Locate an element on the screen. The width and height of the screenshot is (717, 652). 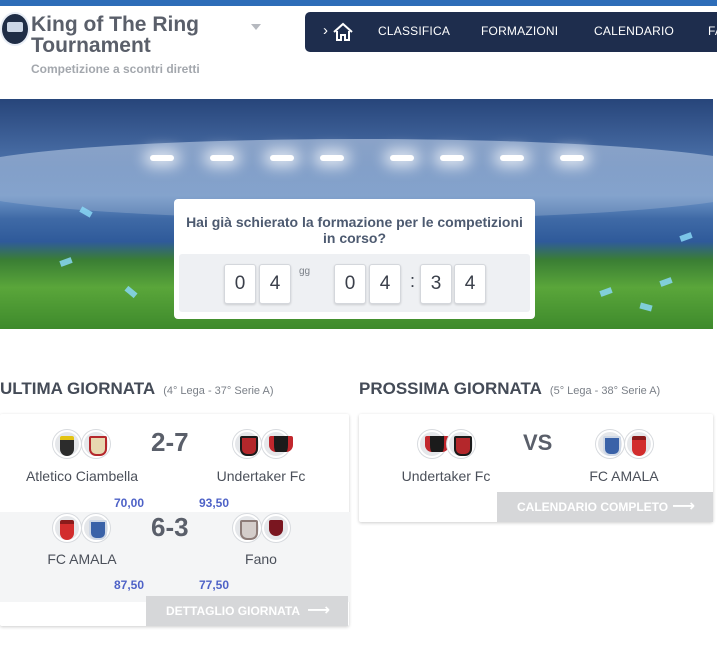
countdown-days-digit: 4 is located at coordinates (275, 284).